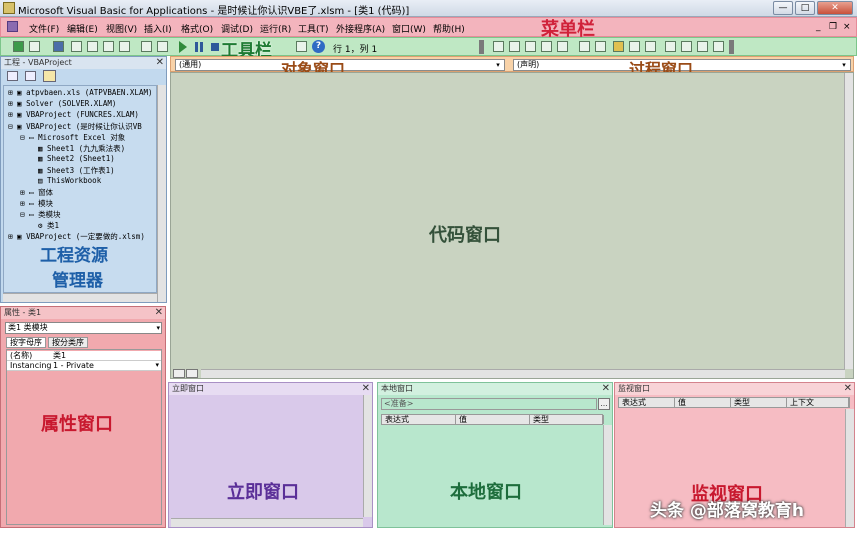  What do you see at coordinates (600, 46) in the screenshot?
I see `comment-block-icon` at bounding box center [600, 46].